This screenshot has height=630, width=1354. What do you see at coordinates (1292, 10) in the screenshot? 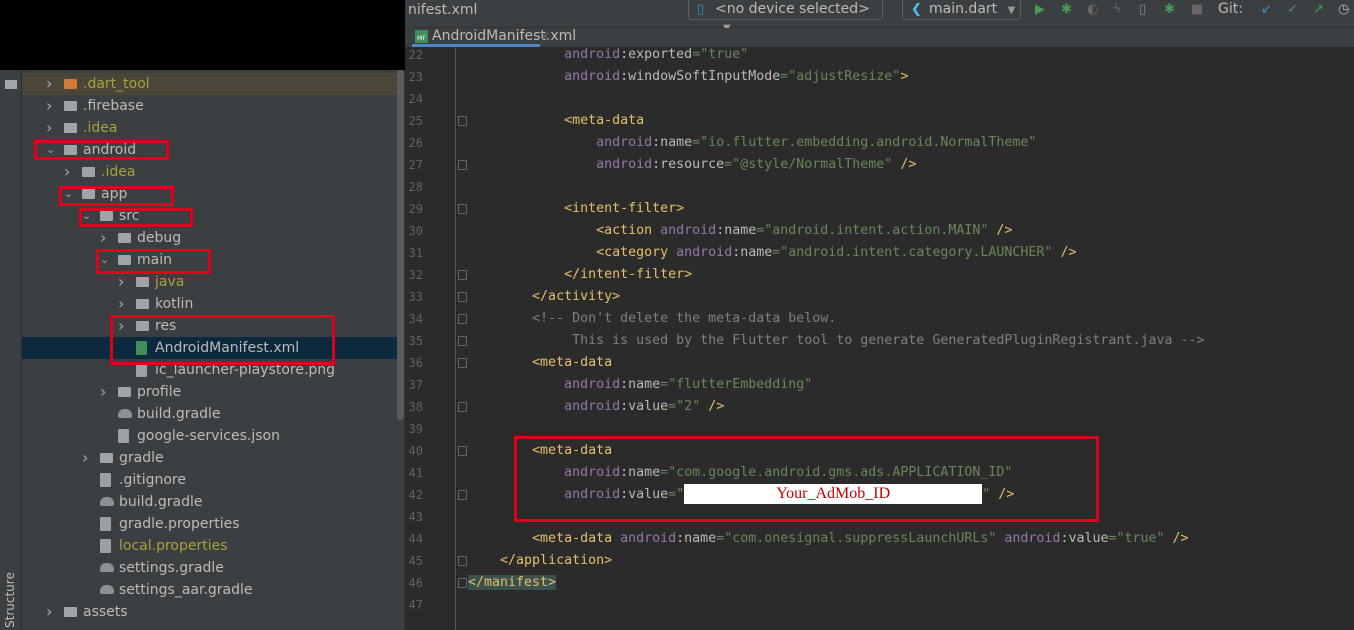
I see `git-commit-icon: ✓` at bounding box center [1292, 10].